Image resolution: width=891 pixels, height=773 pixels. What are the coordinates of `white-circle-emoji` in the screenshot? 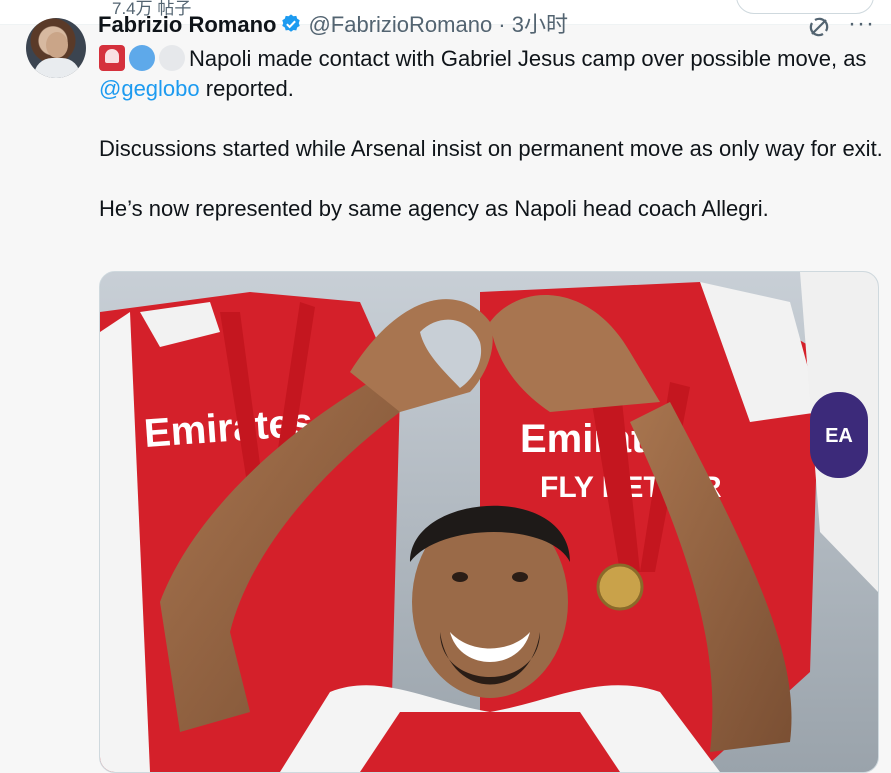 It's located at (172, 58).